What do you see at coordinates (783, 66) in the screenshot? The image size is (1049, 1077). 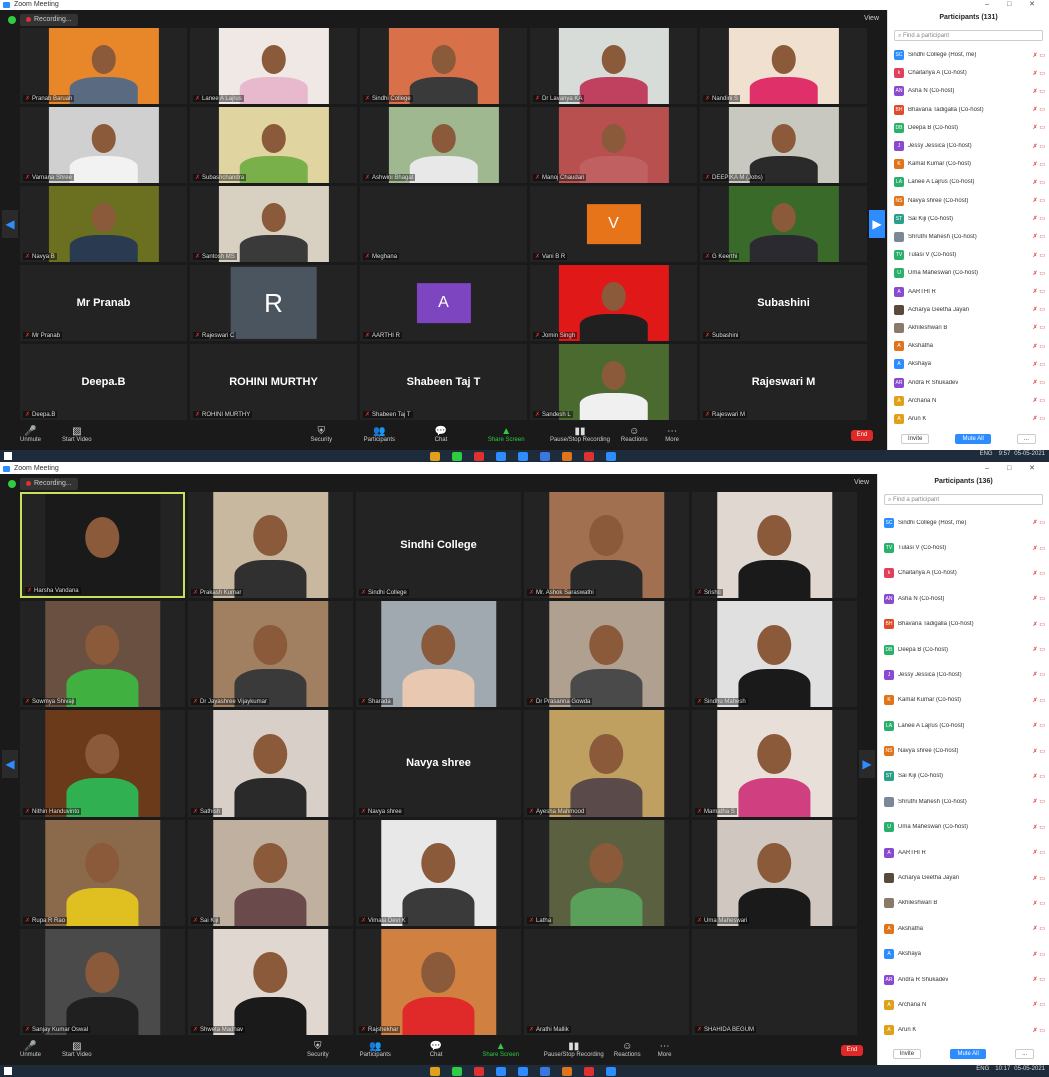 I see `video-tile: ✗ Nandini S` at bounding box center [783, 66].